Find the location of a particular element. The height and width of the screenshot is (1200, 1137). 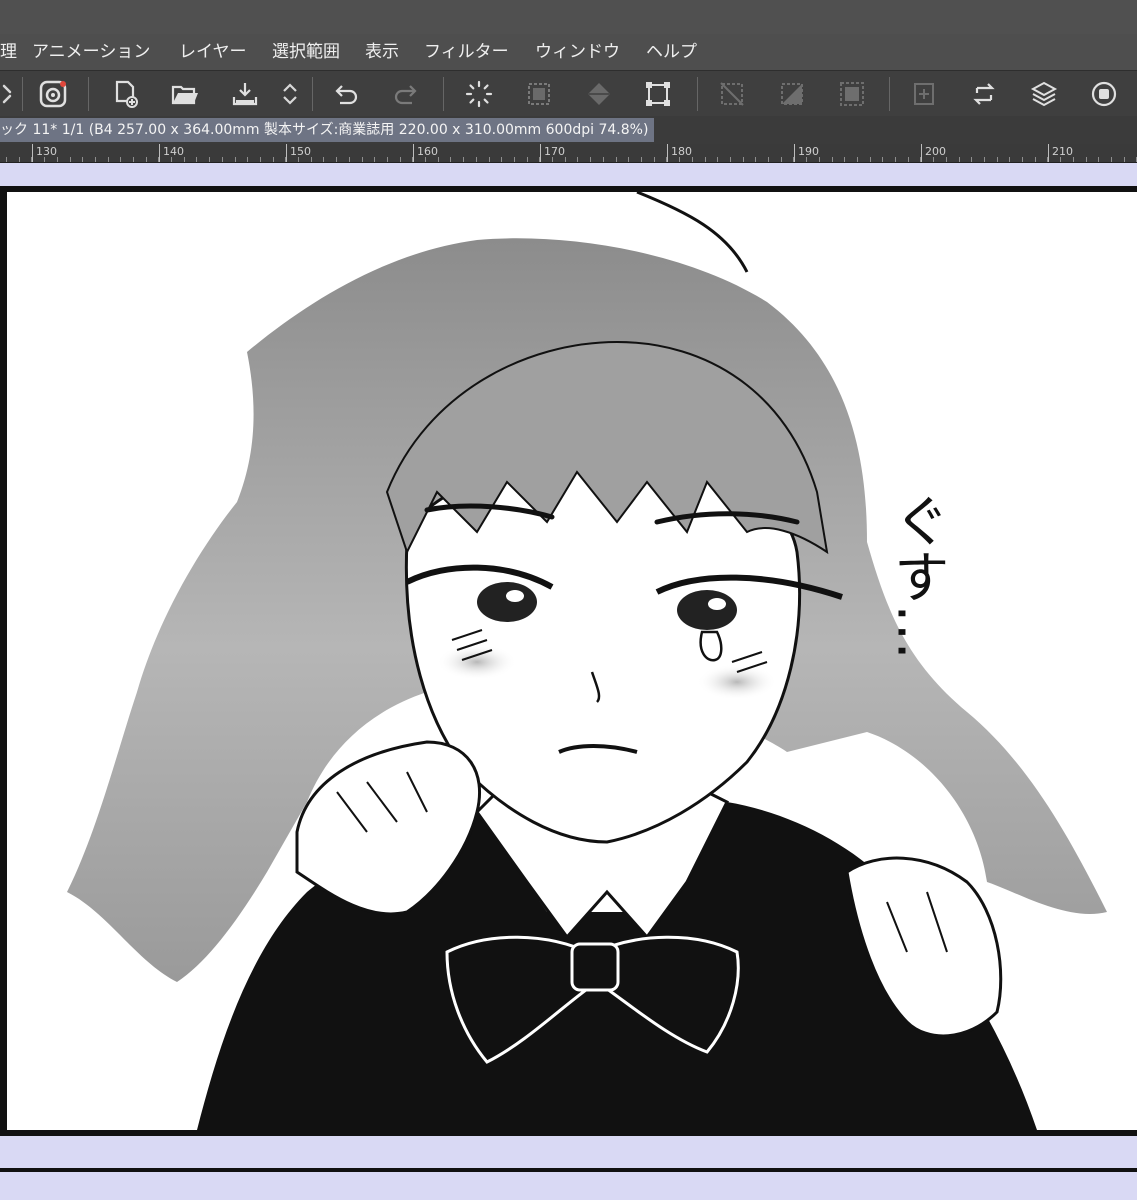

ruler-label: 130 is located at coordinates (46, 151).